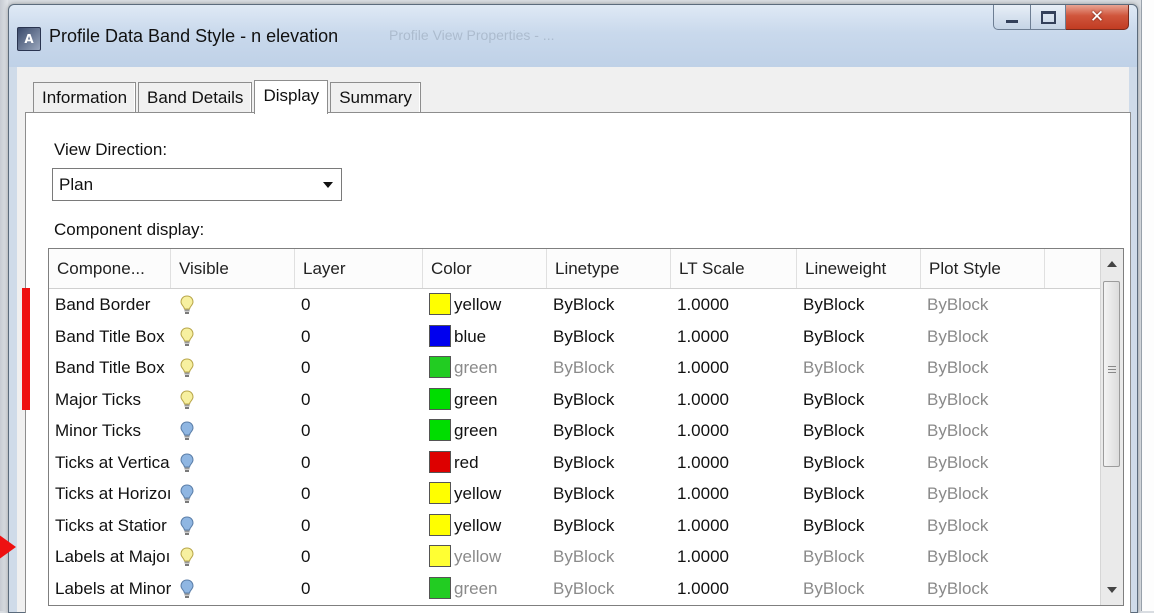  Describe the element at coordinates (1012, 17) in the screenshot. I see `minimize-button` at that location.